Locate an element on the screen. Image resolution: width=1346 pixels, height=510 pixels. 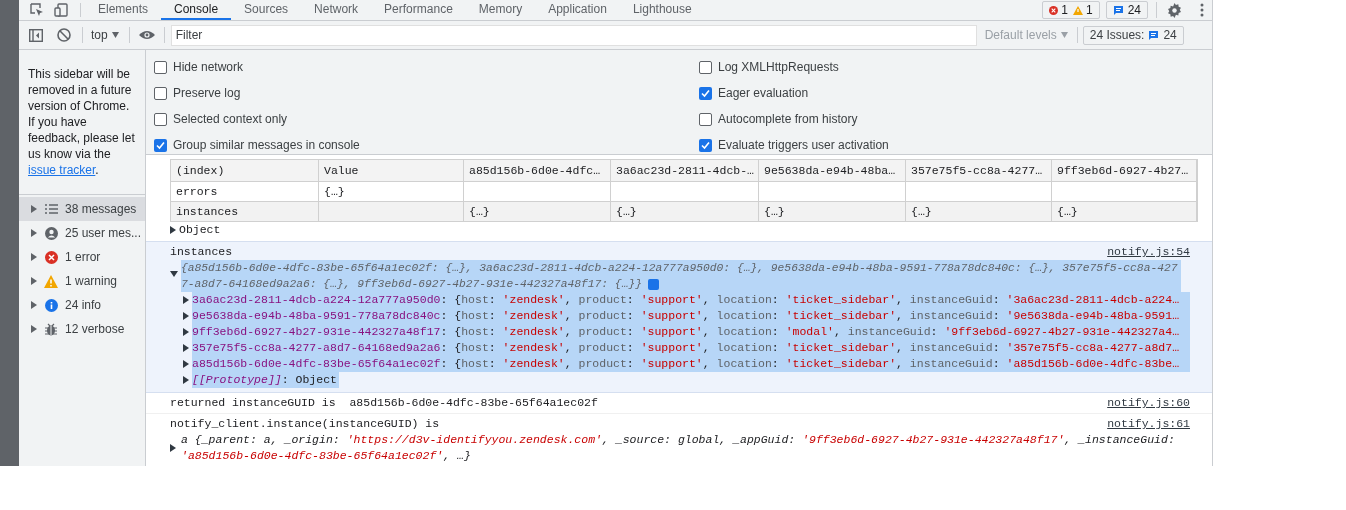
message-text: returned instanceGUID is a85d156b-6d0e-4dfc-83be-65f64a1ec02f is located at coordinates (384, 403).